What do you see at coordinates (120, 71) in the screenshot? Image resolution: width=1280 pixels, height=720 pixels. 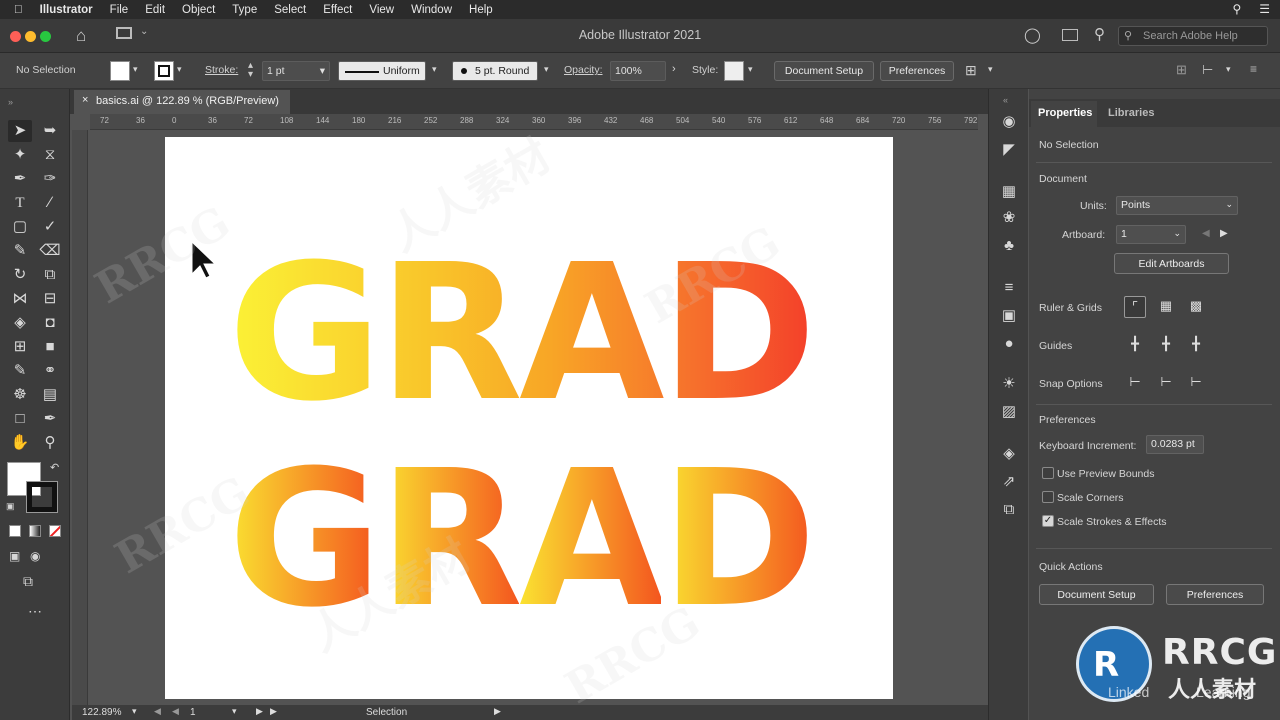 I see `fill-swatch` at bounding box center [120, 71].